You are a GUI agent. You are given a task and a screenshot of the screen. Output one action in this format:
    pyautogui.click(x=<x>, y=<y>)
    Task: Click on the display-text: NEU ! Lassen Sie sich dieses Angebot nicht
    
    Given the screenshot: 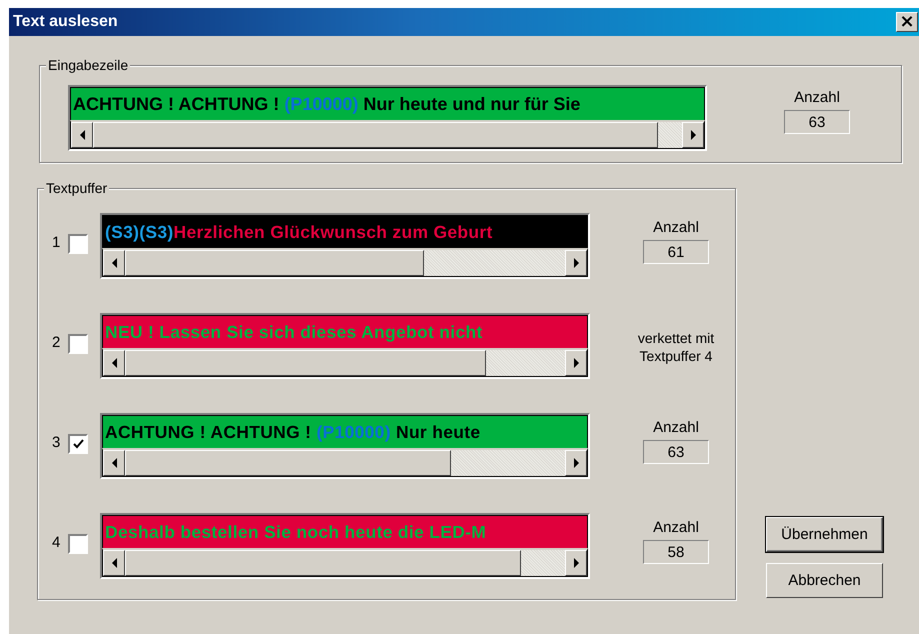 What is the action you would take?
    pyautogui.click(x=294, y=332)
    